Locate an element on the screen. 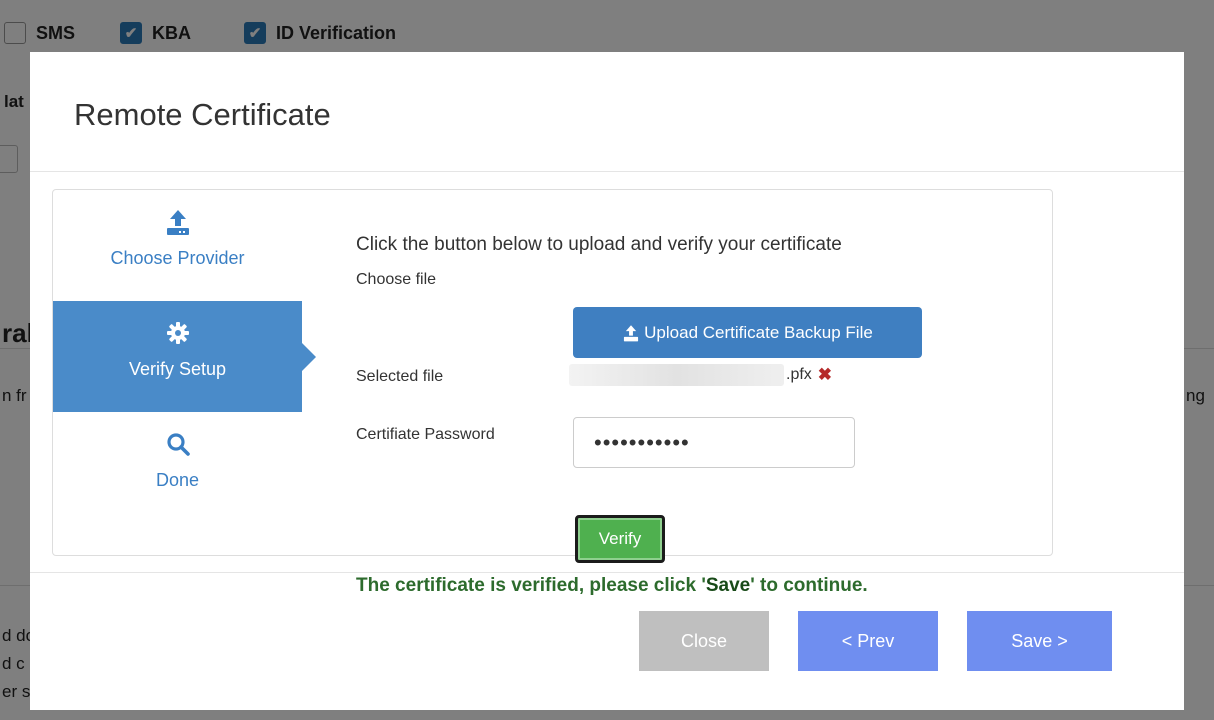 The height and width of the screenshot is (720, 1214). step-choose-provider: Choose Provider is located at coordinates (177, 254).